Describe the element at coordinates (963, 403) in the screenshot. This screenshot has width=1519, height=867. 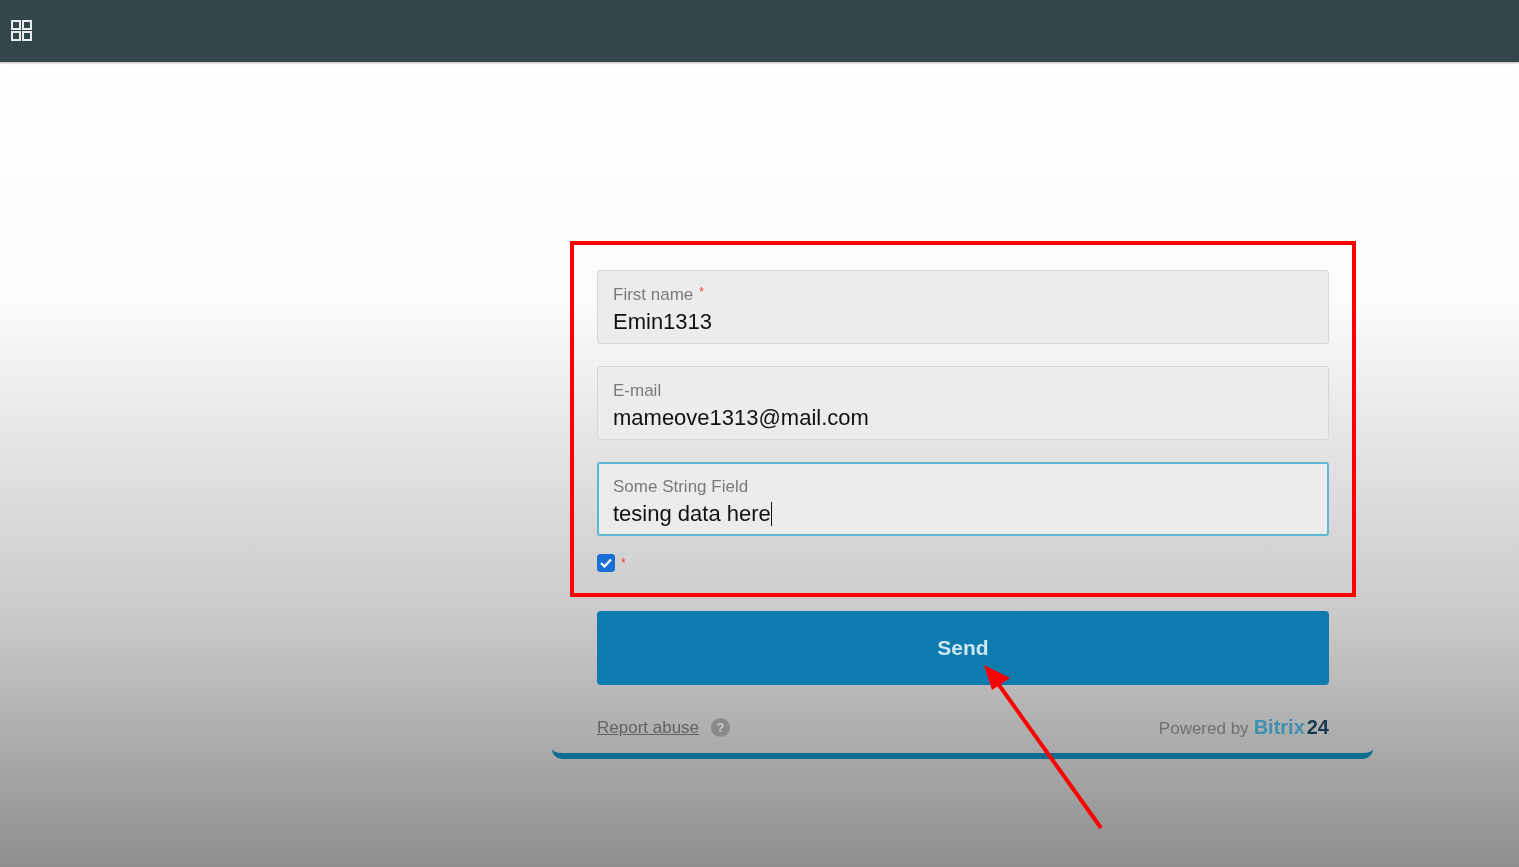
I see `input-field: E-mail mameove1313@mail.com` at that location.